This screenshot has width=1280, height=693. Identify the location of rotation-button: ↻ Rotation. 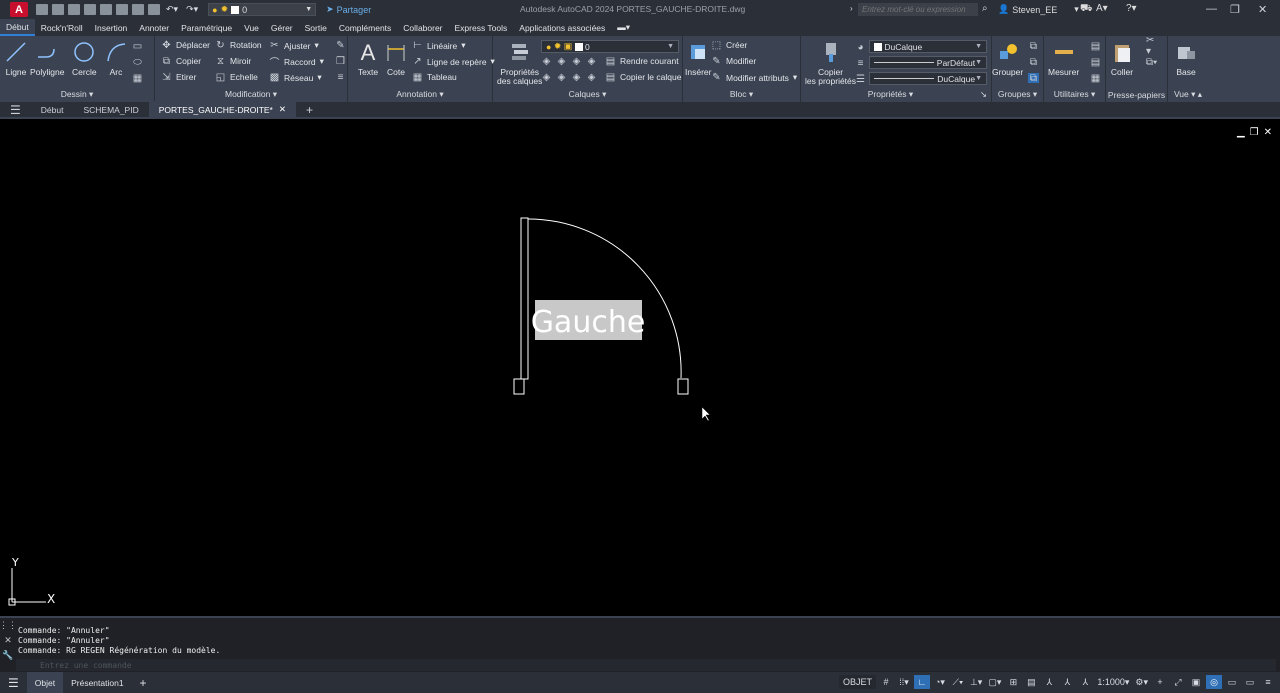
(238, 45).